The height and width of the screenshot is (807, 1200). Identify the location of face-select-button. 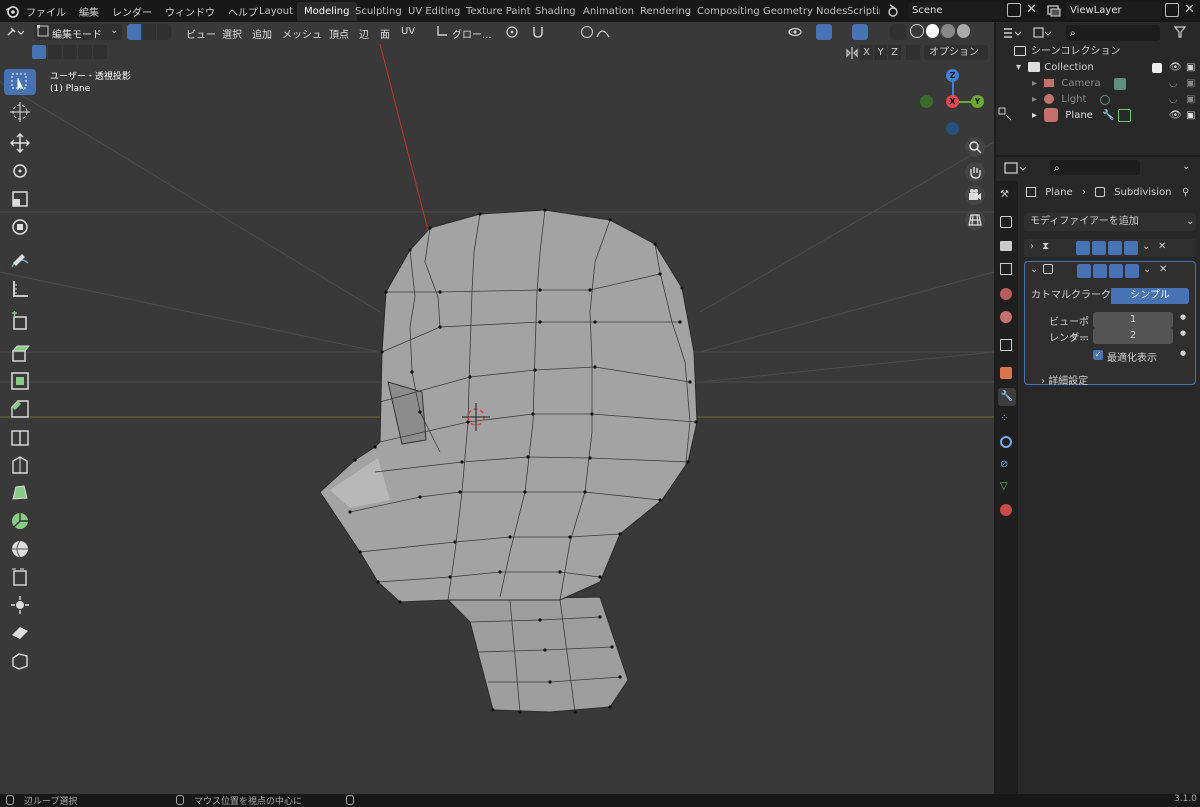
(164, 32).